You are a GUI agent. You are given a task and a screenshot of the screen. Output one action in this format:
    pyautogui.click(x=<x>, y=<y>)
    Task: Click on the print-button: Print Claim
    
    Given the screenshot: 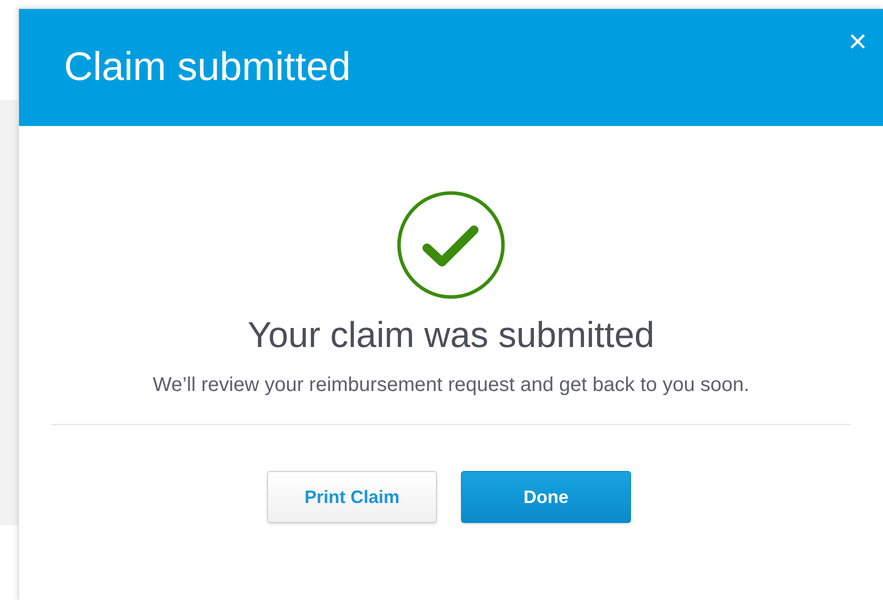 What is the action you would take?
    pyautogui.click(x=352, y=497)
    